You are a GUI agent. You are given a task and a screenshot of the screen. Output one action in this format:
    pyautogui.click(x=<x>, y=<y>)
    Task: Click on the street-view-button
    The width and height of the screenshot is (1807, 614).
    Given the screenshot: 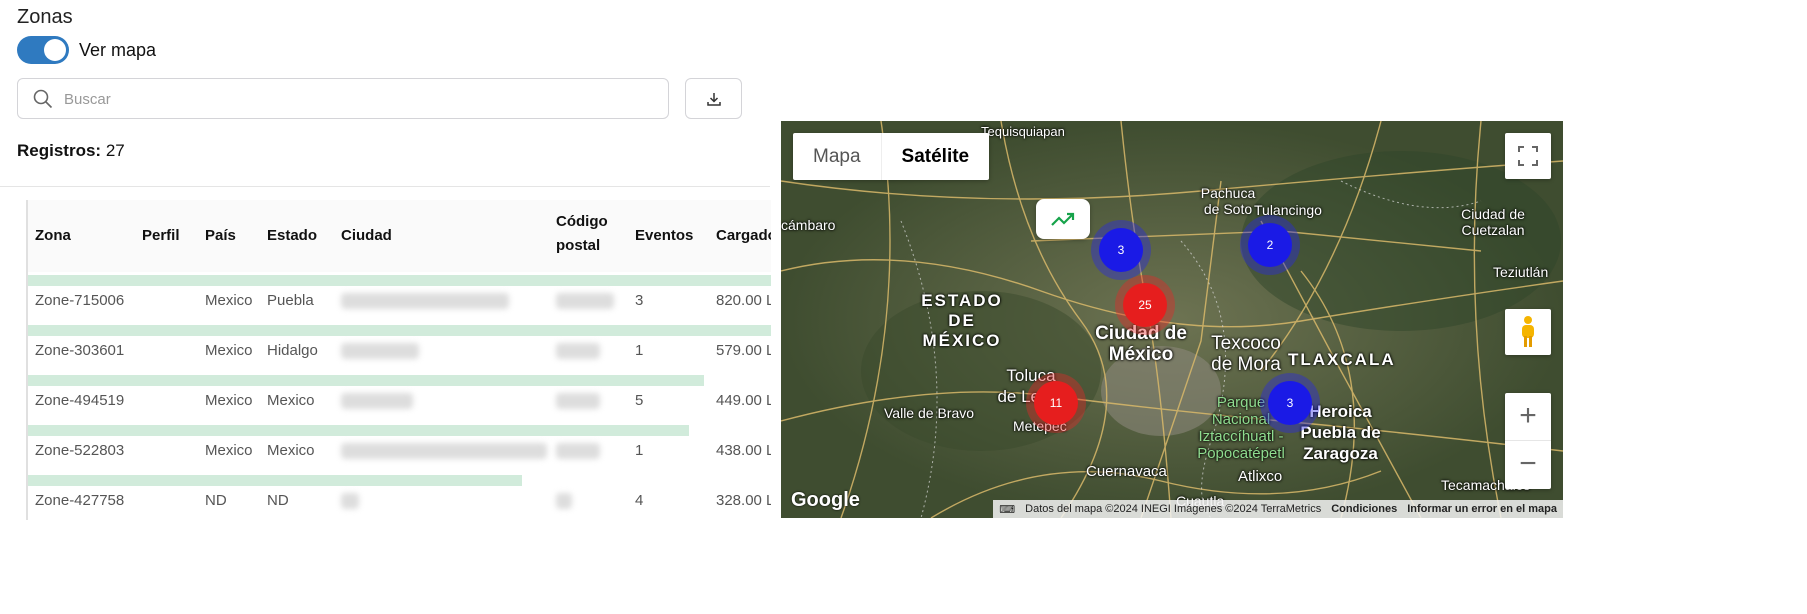 What is the action you would take?
    pyautogui.click(x=1528, y=332)
    